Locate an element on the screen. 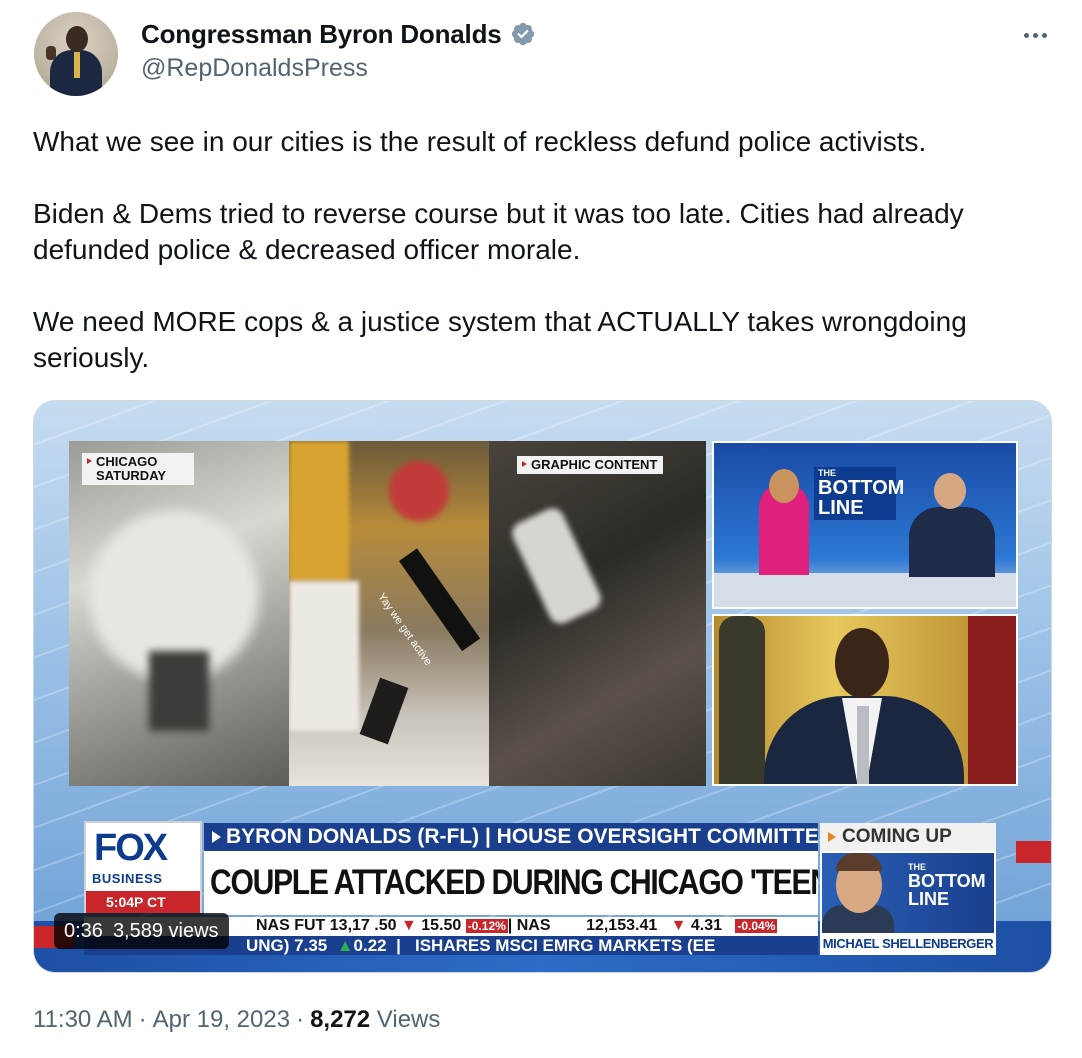  coming-up-label: COMING UP is located at coordinates (908, 837).